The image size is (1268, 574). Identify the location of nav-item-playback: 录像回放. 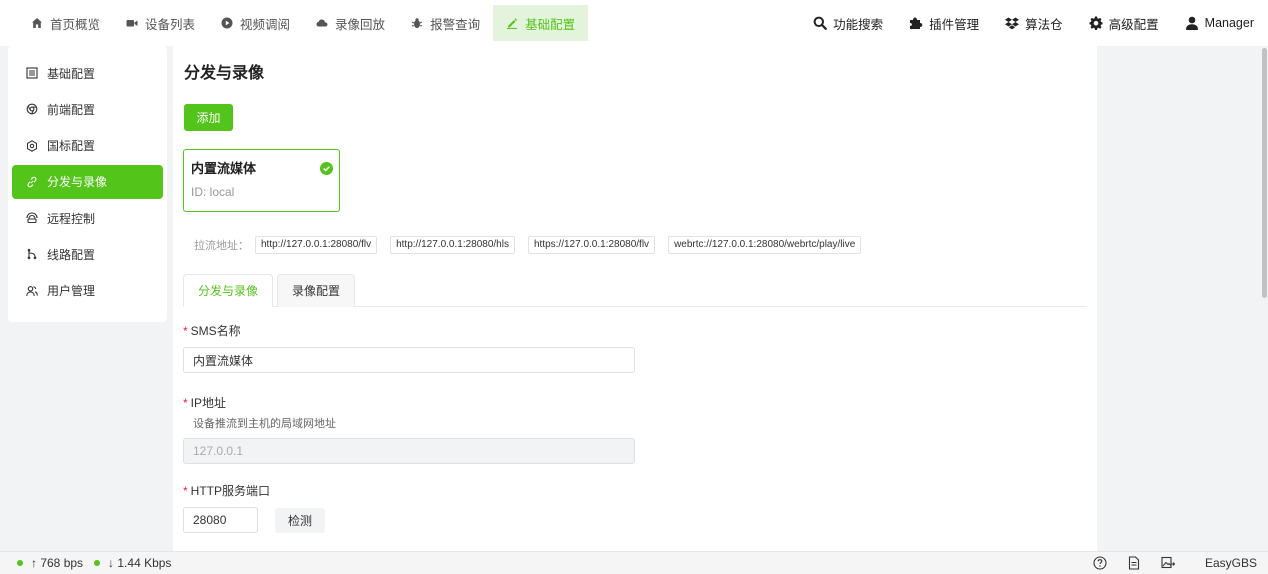
(350, 23).